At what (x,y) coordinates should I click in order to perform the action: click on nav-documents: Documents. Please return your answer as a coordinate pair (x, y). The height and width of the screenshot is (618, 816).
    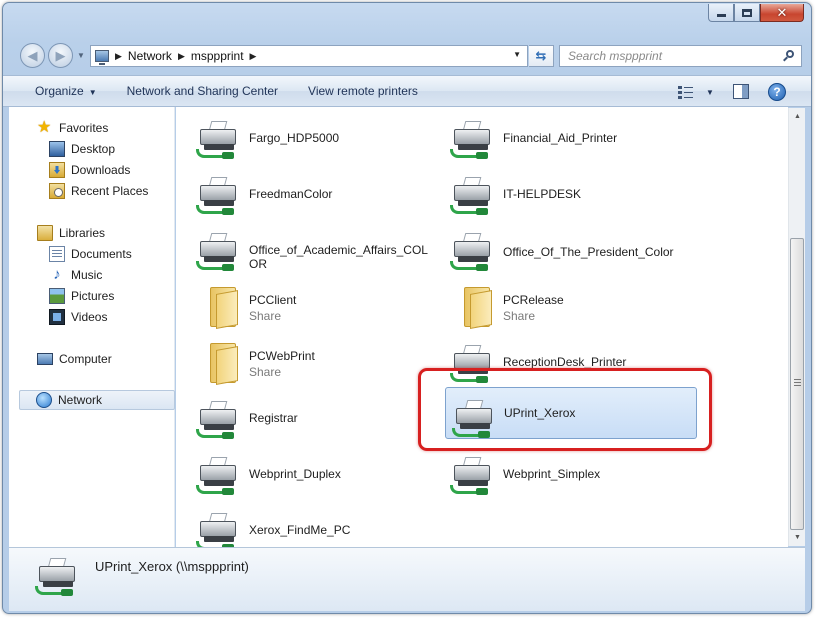
    Looking at the image, I should click on (90, 254).